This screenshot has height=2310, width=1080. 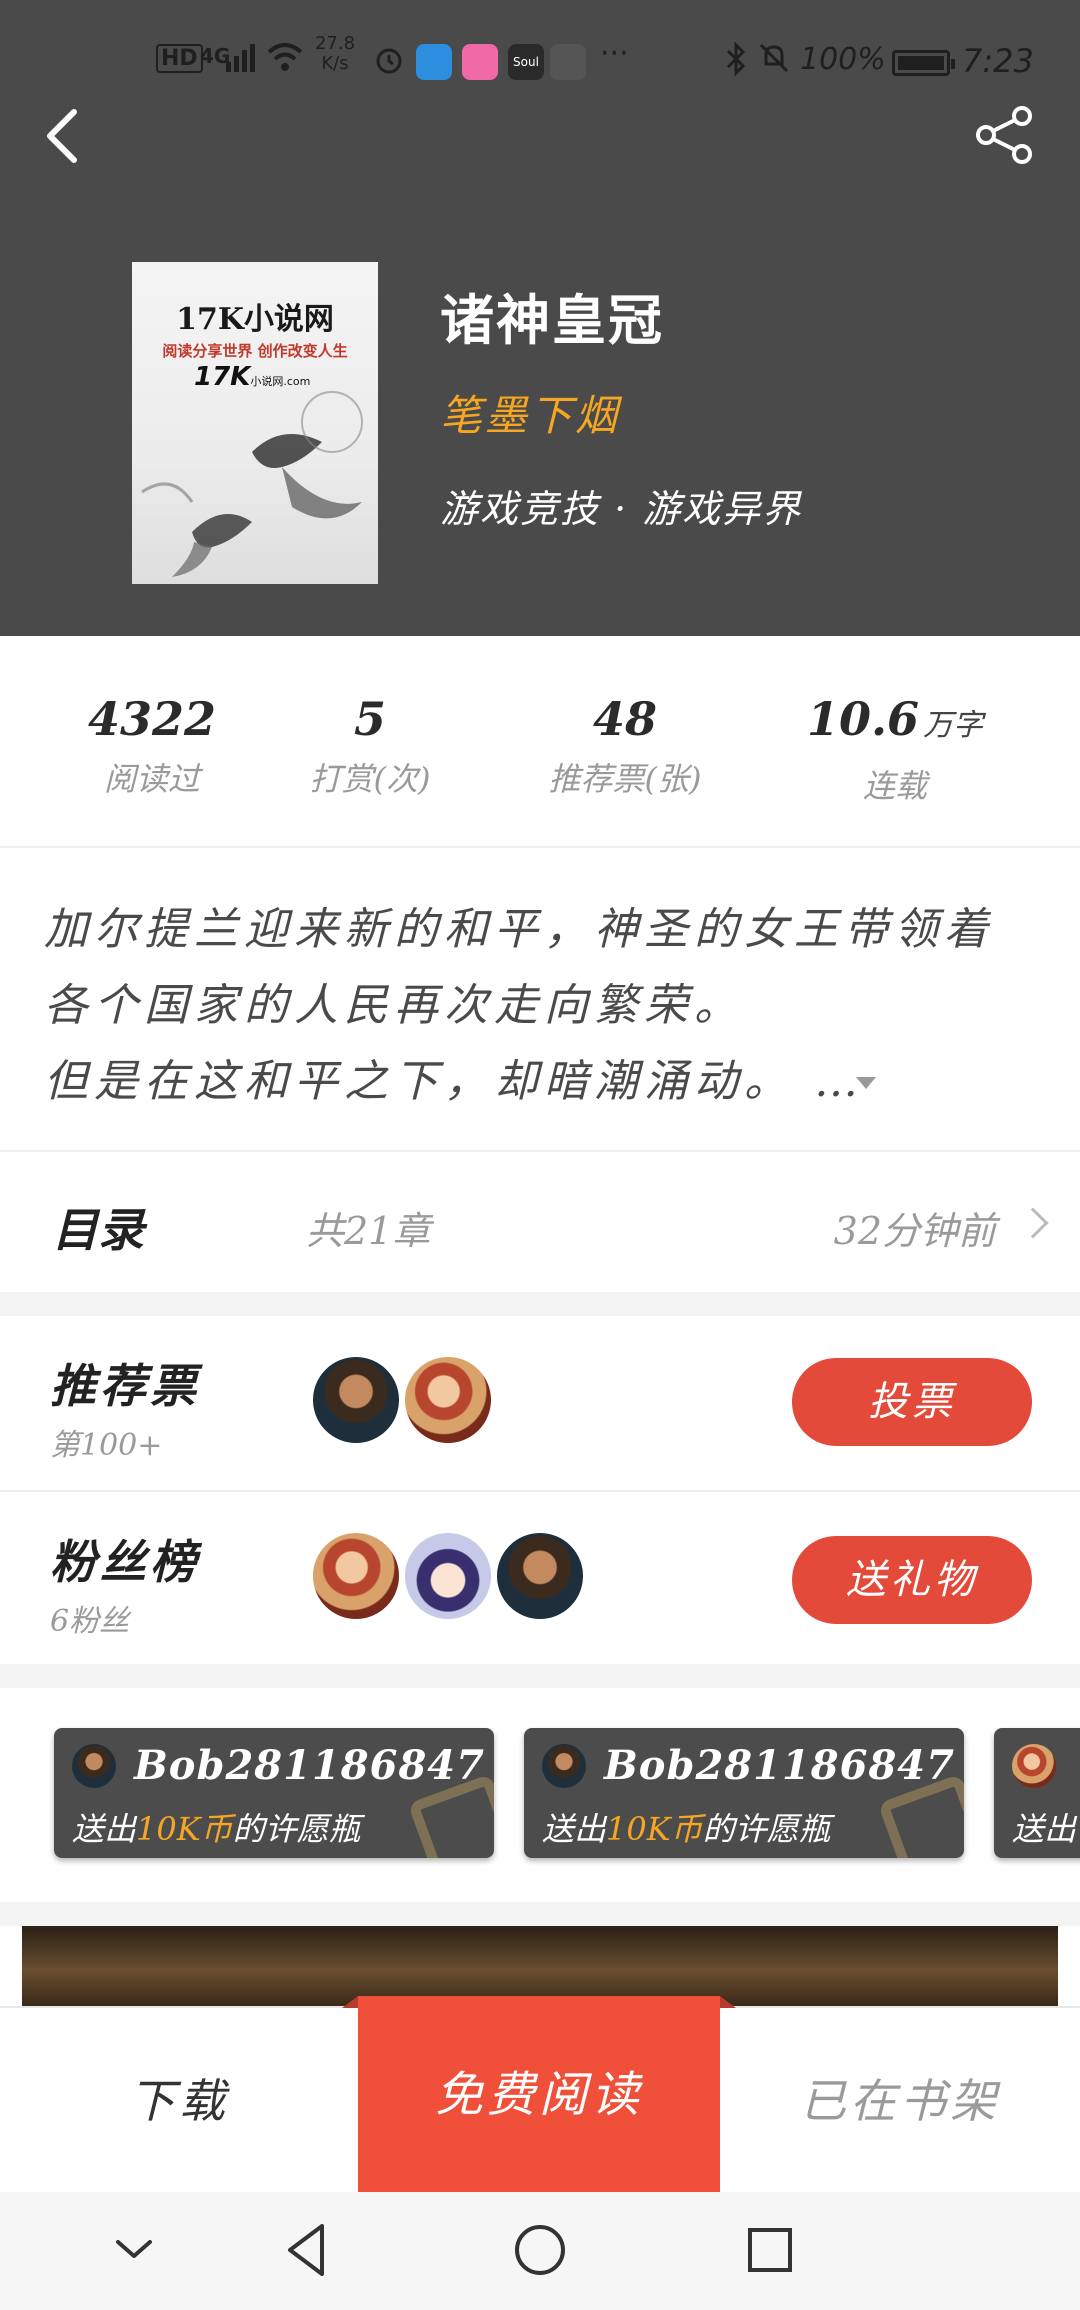 I want to click on free-read-button: 免费阅读, so click(x=539, y=2095).